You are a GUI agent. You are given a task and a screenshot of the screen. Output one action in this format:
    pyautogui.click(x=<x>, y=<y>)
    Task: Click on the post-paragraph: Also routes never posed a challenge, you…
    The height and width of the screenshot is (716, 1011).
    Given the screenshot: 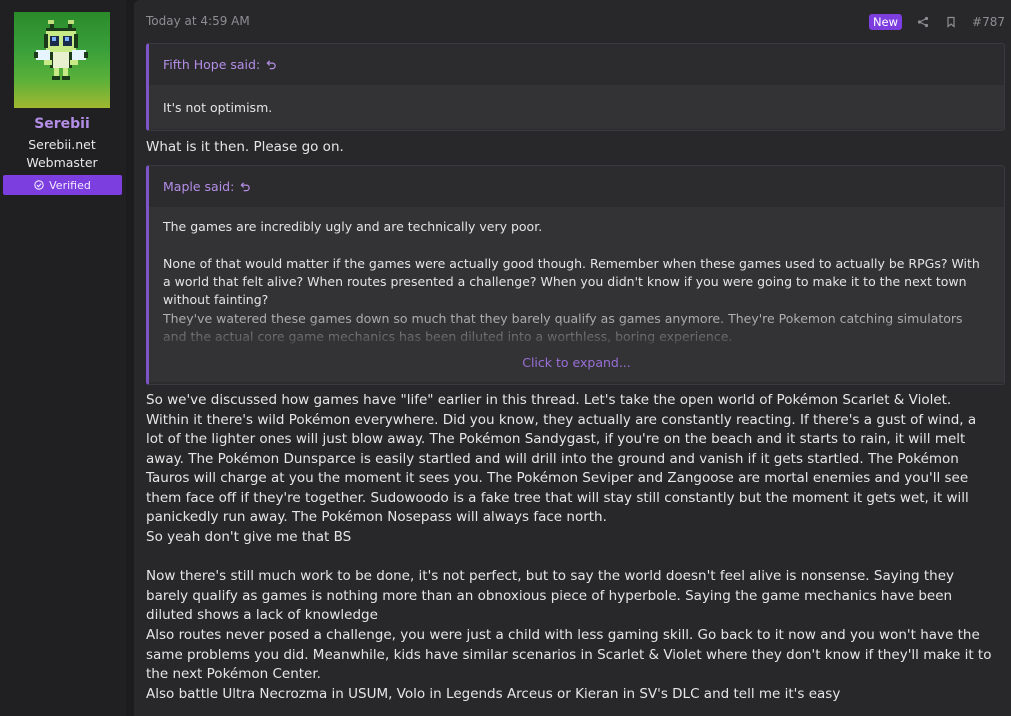 What is the action you would take?
    pyautogui.click(x=571, y=655)
    